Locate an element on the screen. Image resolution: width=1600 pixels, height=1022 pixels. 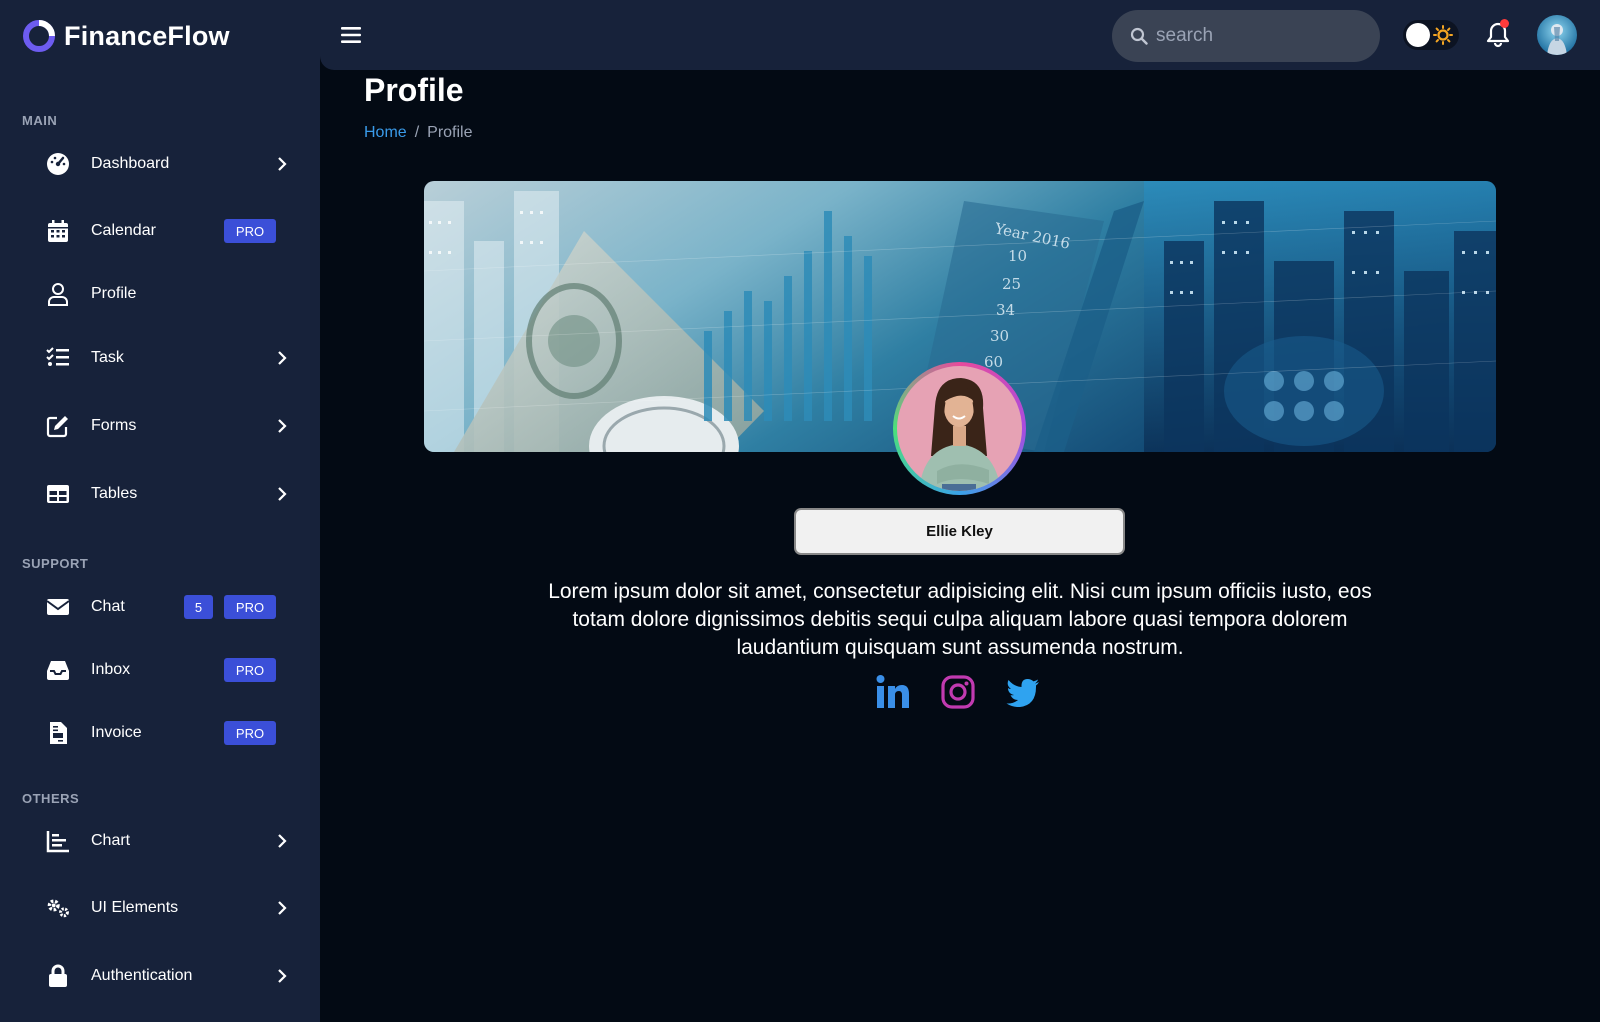
brand: FinanceFlow is located at coordinates (126, 36).